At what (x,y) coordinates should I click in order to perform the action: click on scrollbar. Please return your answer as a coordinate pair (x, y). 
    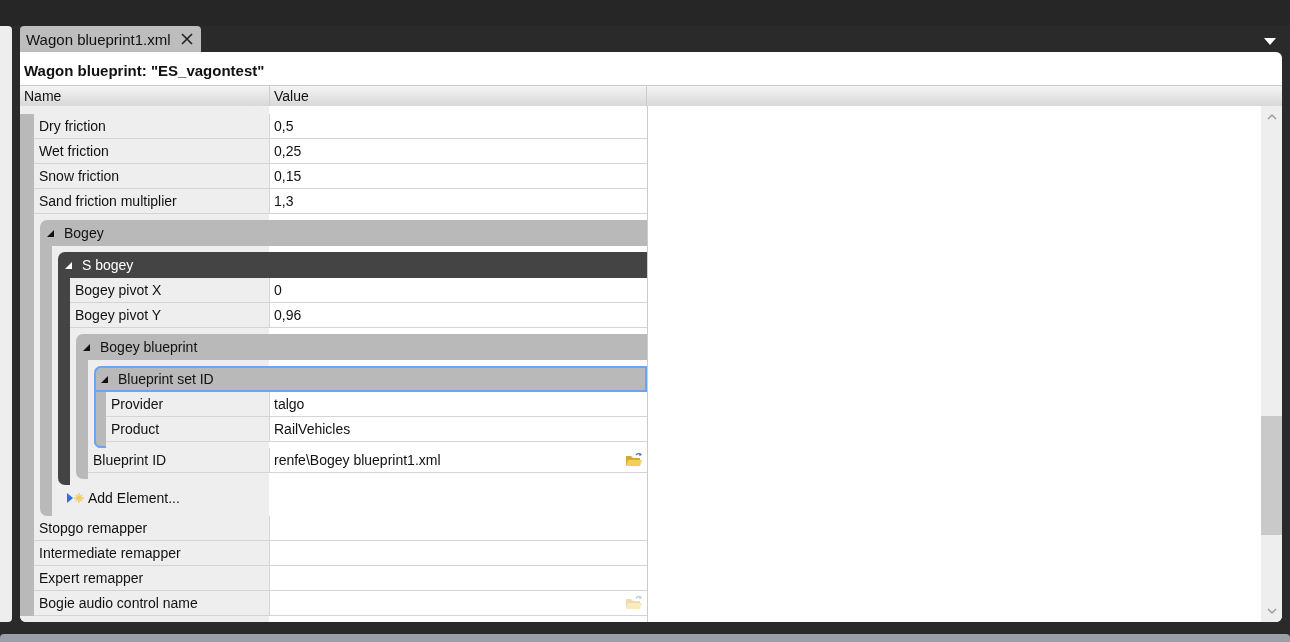
    Looking at the image, I should click on (1271, 364).